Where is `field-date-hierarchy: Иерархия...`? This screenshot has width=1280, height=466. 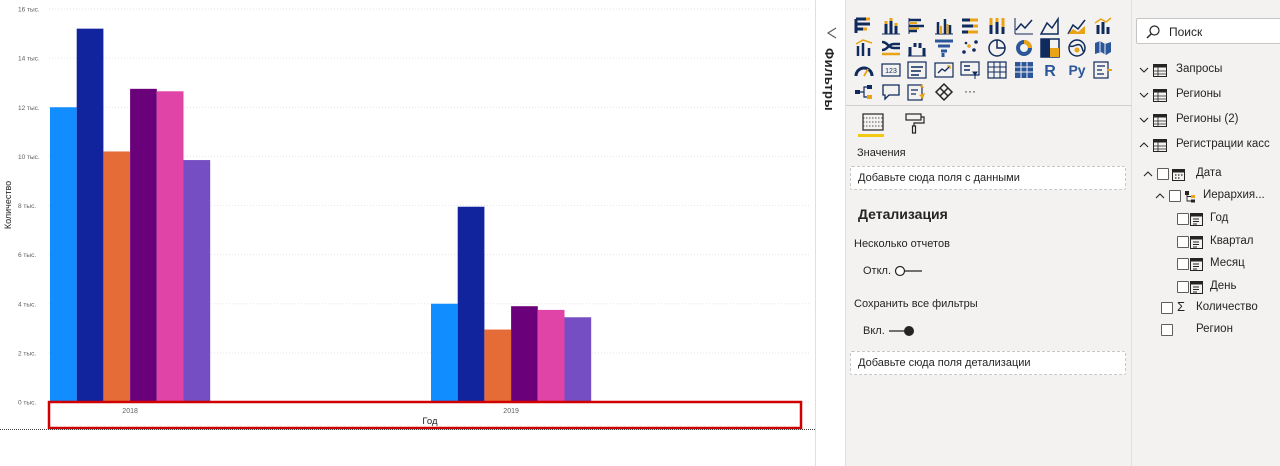 field-date-hierarchy: Иерархия... is located at coordinates (1216, 197).